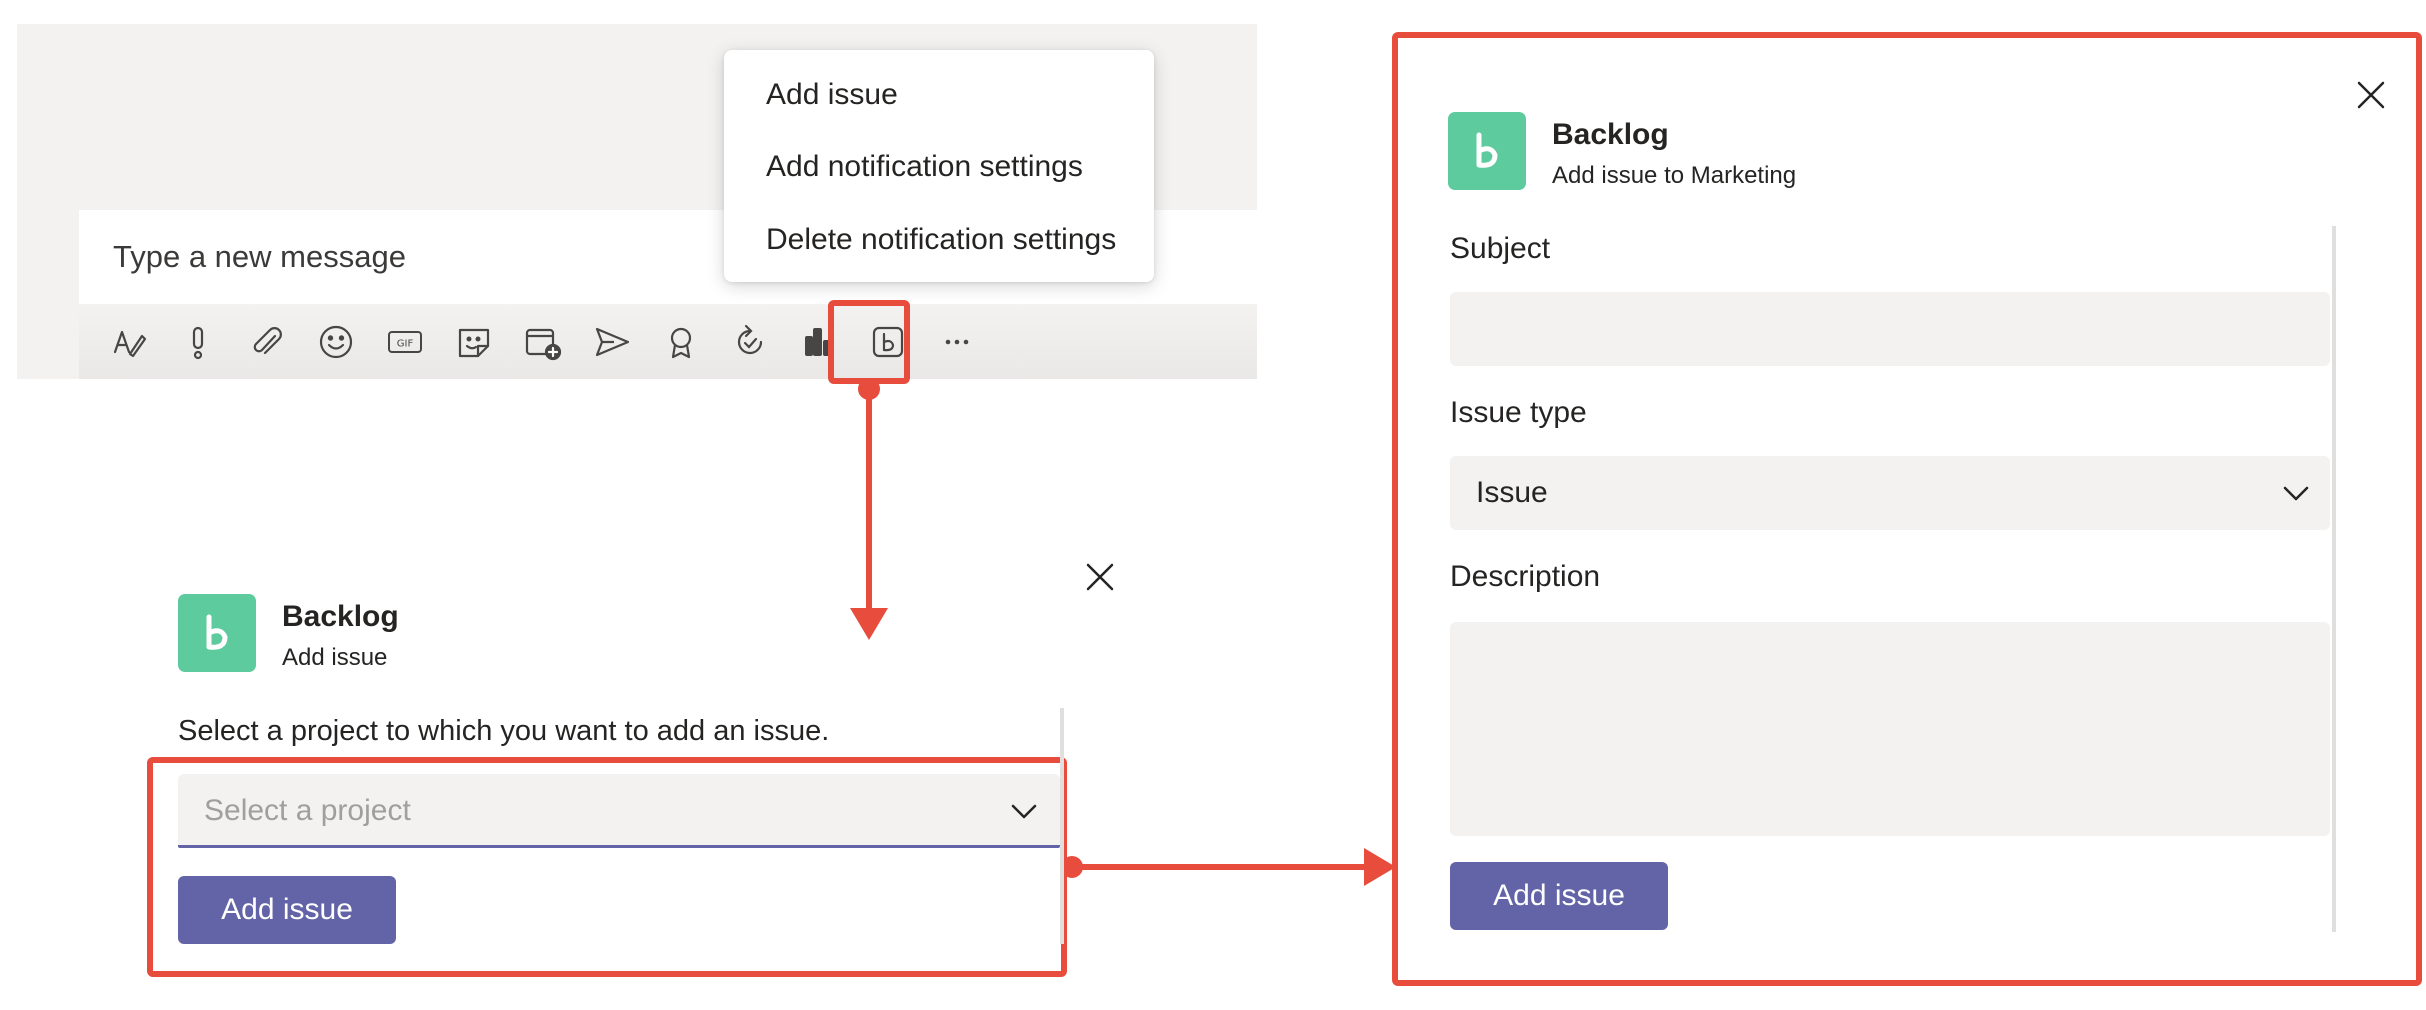  I want to click on dialog-subtitle: Add issue to Marketing, so click(1674, 175).